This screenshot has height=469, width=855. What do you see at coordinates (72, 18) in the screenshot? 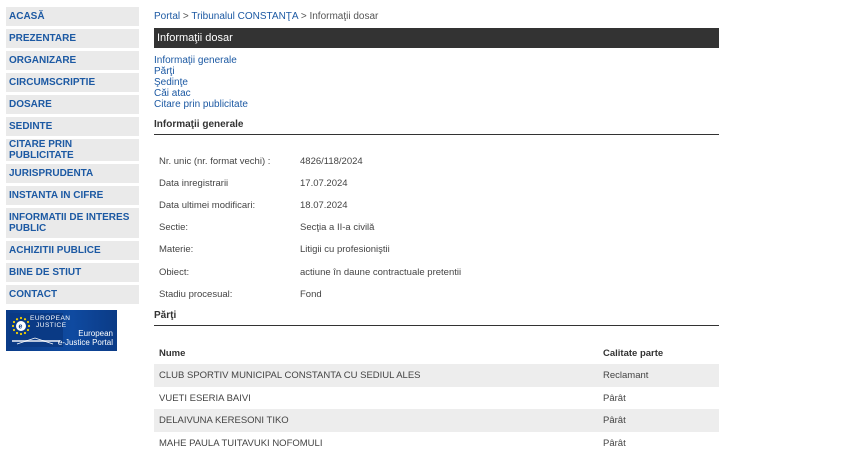
I see `nav-acasa: ACASĂ` at bounding box center [72, 18].